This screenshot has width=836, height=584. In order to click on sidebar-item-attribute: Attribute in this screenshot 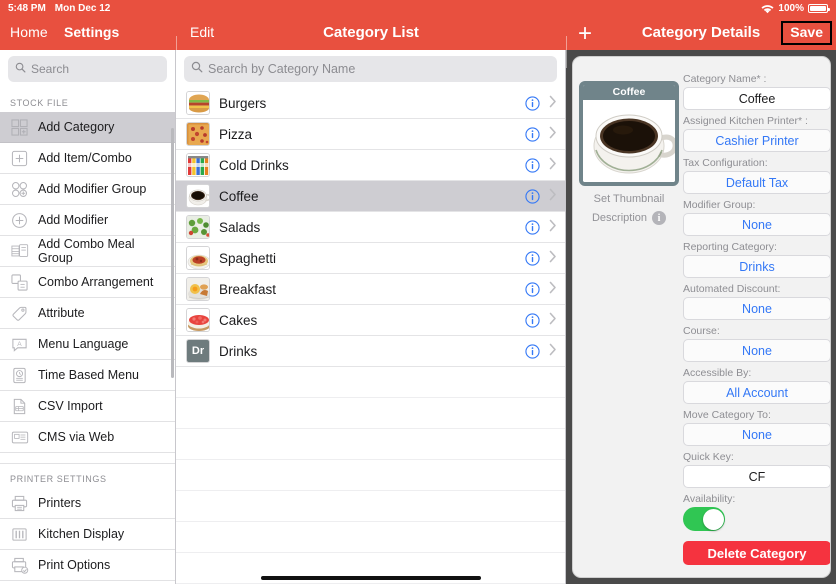, I will do `click(87, 313)`.